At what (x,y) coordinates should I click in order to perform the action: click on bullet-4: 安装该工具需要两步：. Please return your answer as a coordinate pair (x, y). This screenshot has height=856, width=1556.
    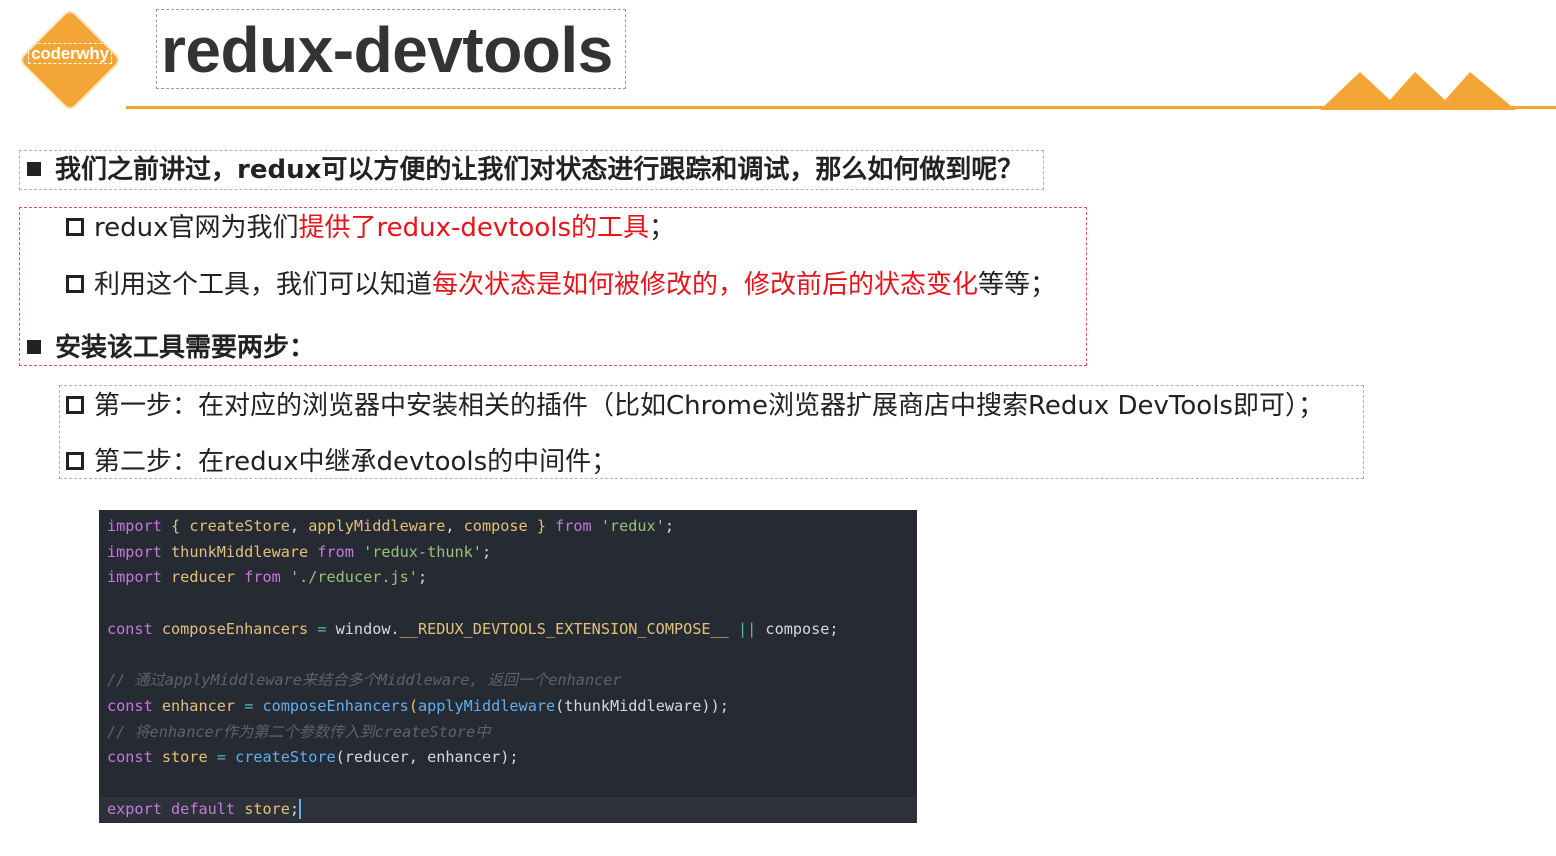
    Looking at the image, I should click on (171, 348).